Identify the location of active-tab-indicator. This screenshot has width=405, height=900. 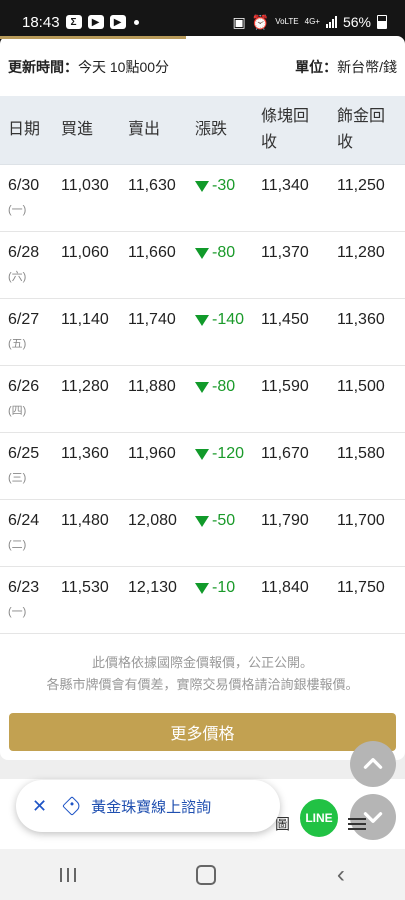
(93, 37).